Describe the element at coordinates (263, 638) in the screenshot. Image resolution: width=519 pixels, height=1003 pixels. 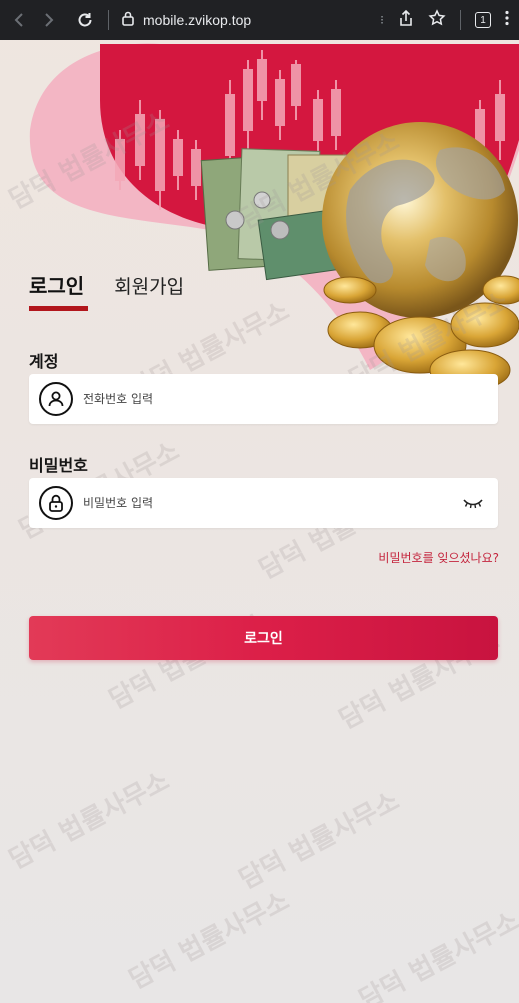
I see `login-button: 로그인` at that location.